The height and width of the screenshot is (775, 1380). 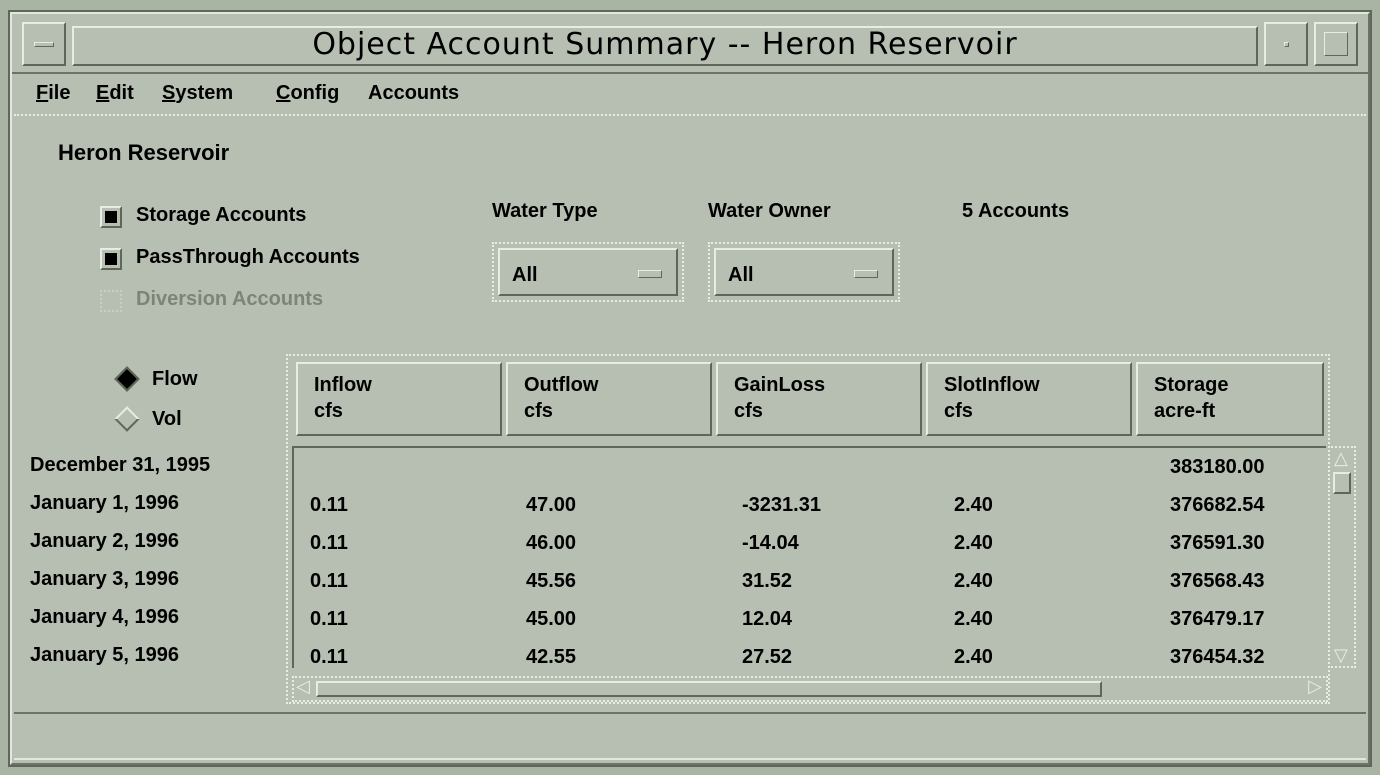 What do you see at coordinates (1342, 557) in the screenshot?
I see `vertical-scrollbar: △ ▽` at bounding box center [1342, 557].